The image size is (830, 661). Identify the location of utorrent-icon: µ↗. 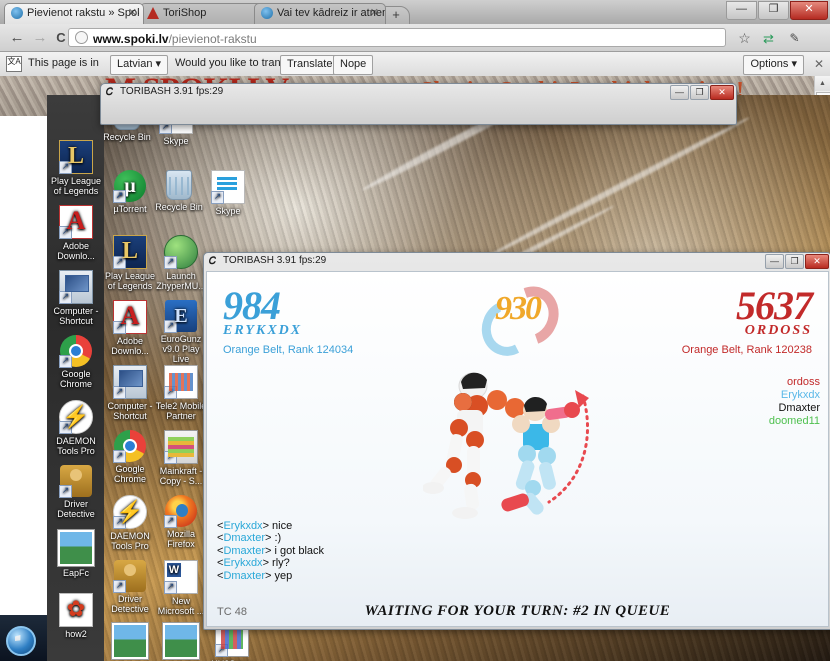
(129, 186).